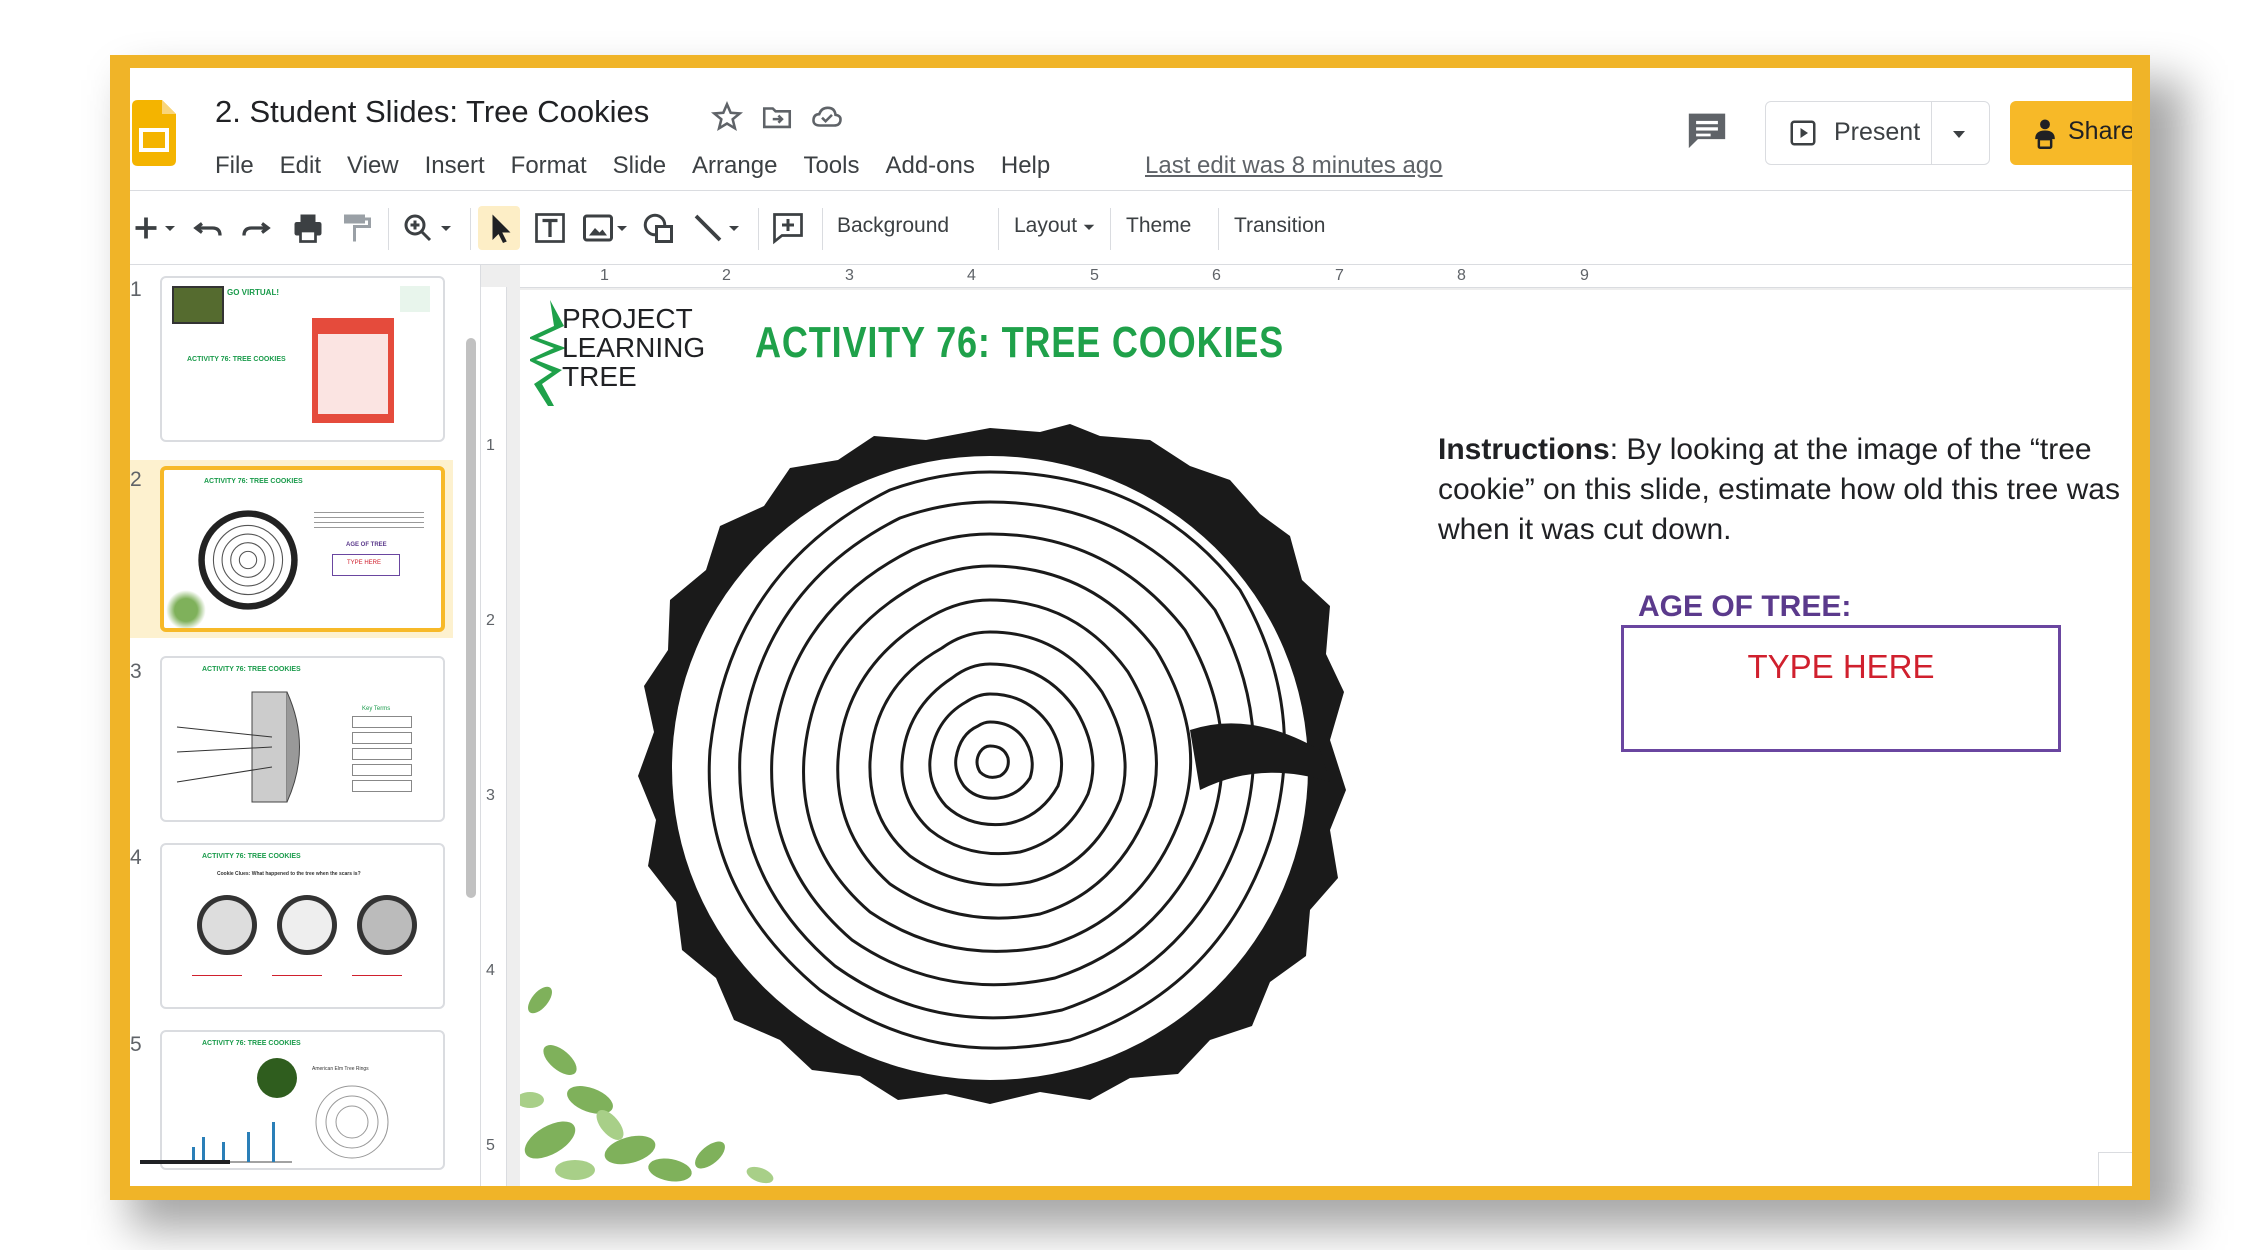 The image size is (2250, 1250). Describe the element at coordinates (2100, 131) in the screenshot. I see `share-label: Share` at that location.